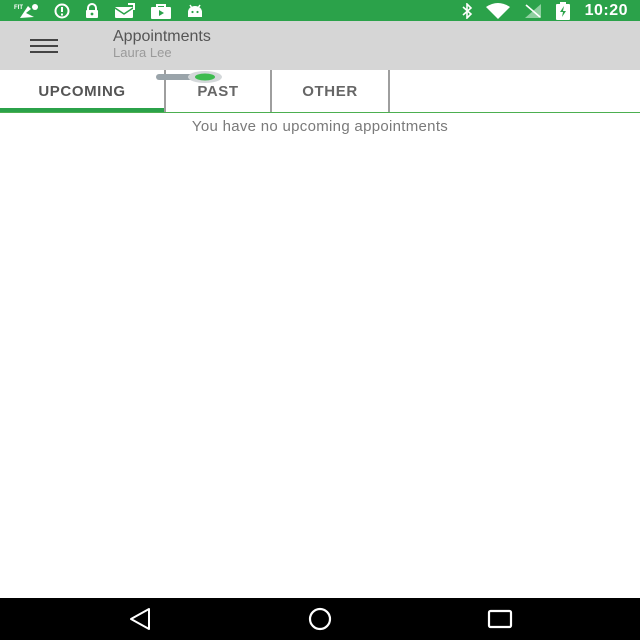 The image size is (640, 640). Describe the element at coordinates (124, 10) in the screenshot. I see `mail-icon` at that location.